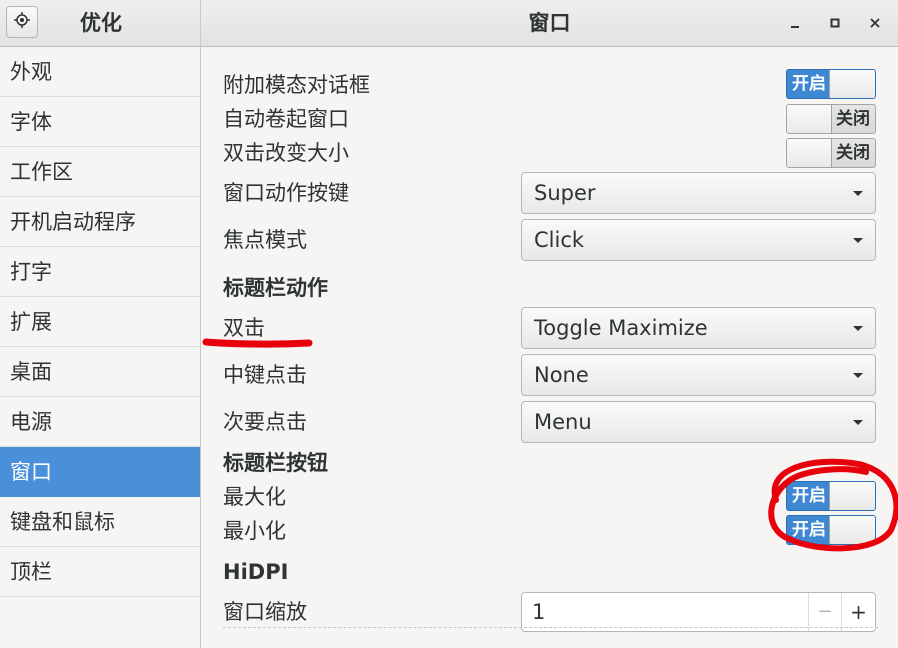  I want to click on maximize-window-button, so click(835, 23).